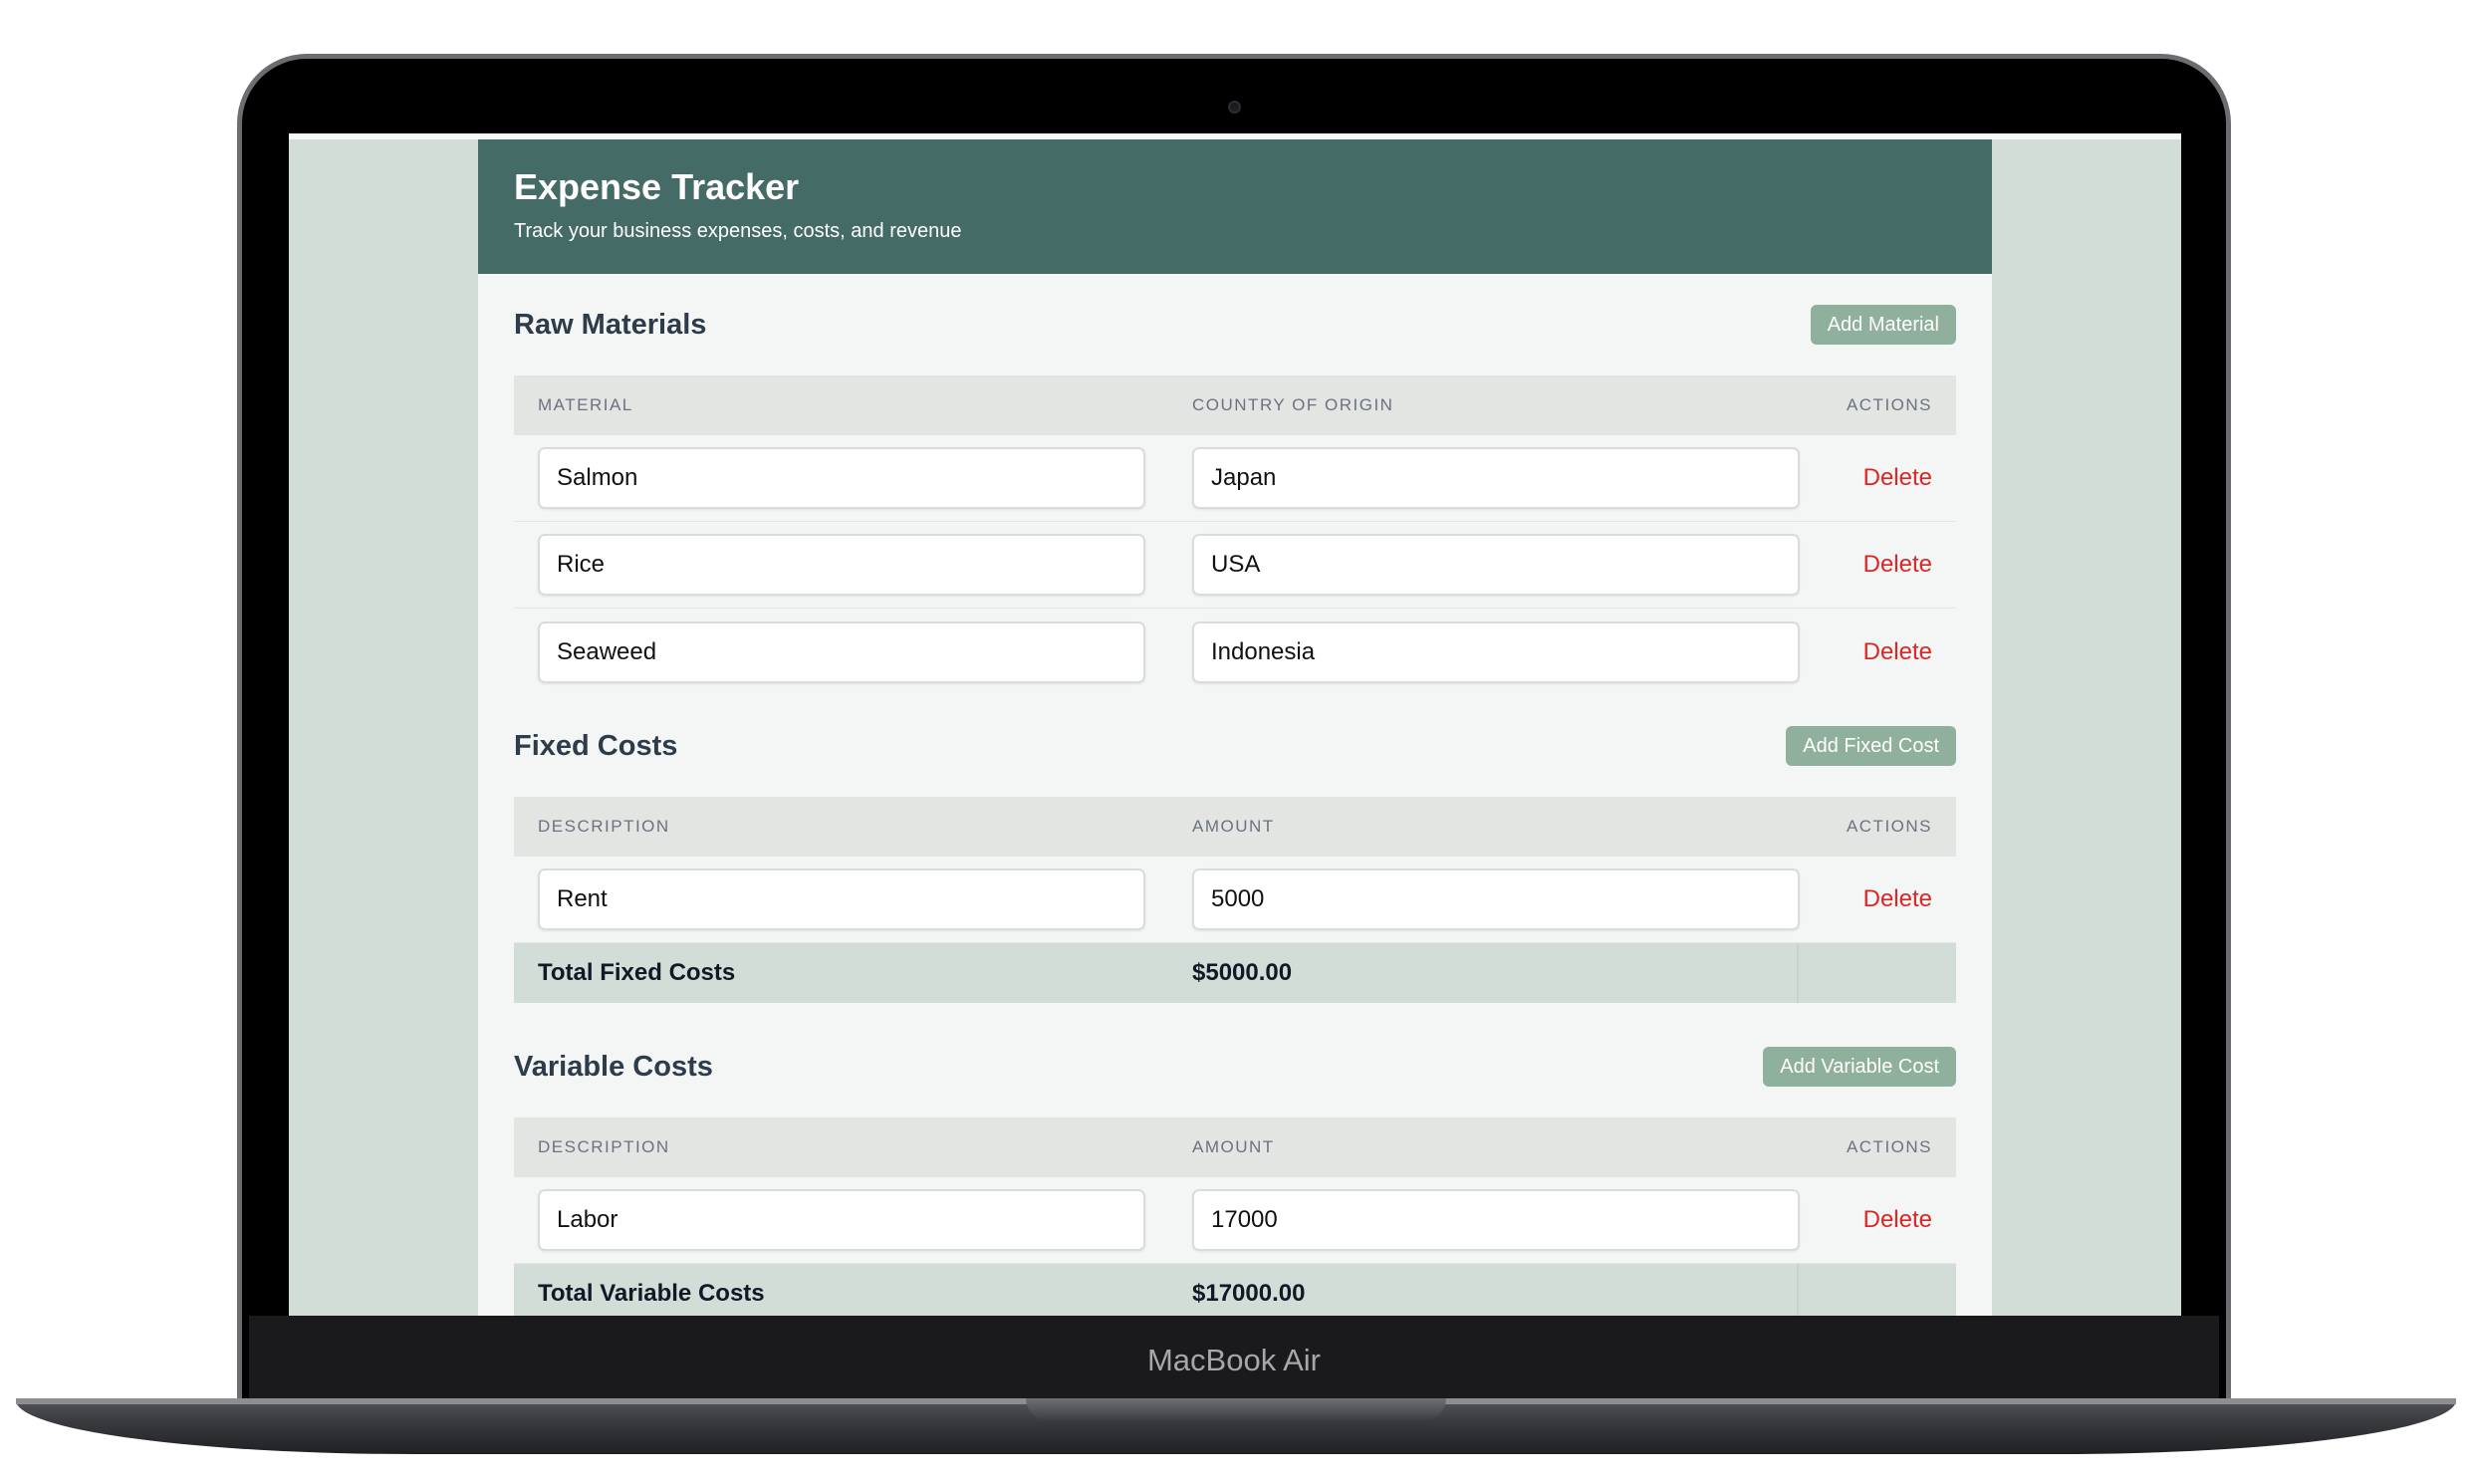  What do you see at coordinates (657, 186) in the screenshot?
I see `page-title: Expense Tracker` at bounding box center [657, 186].